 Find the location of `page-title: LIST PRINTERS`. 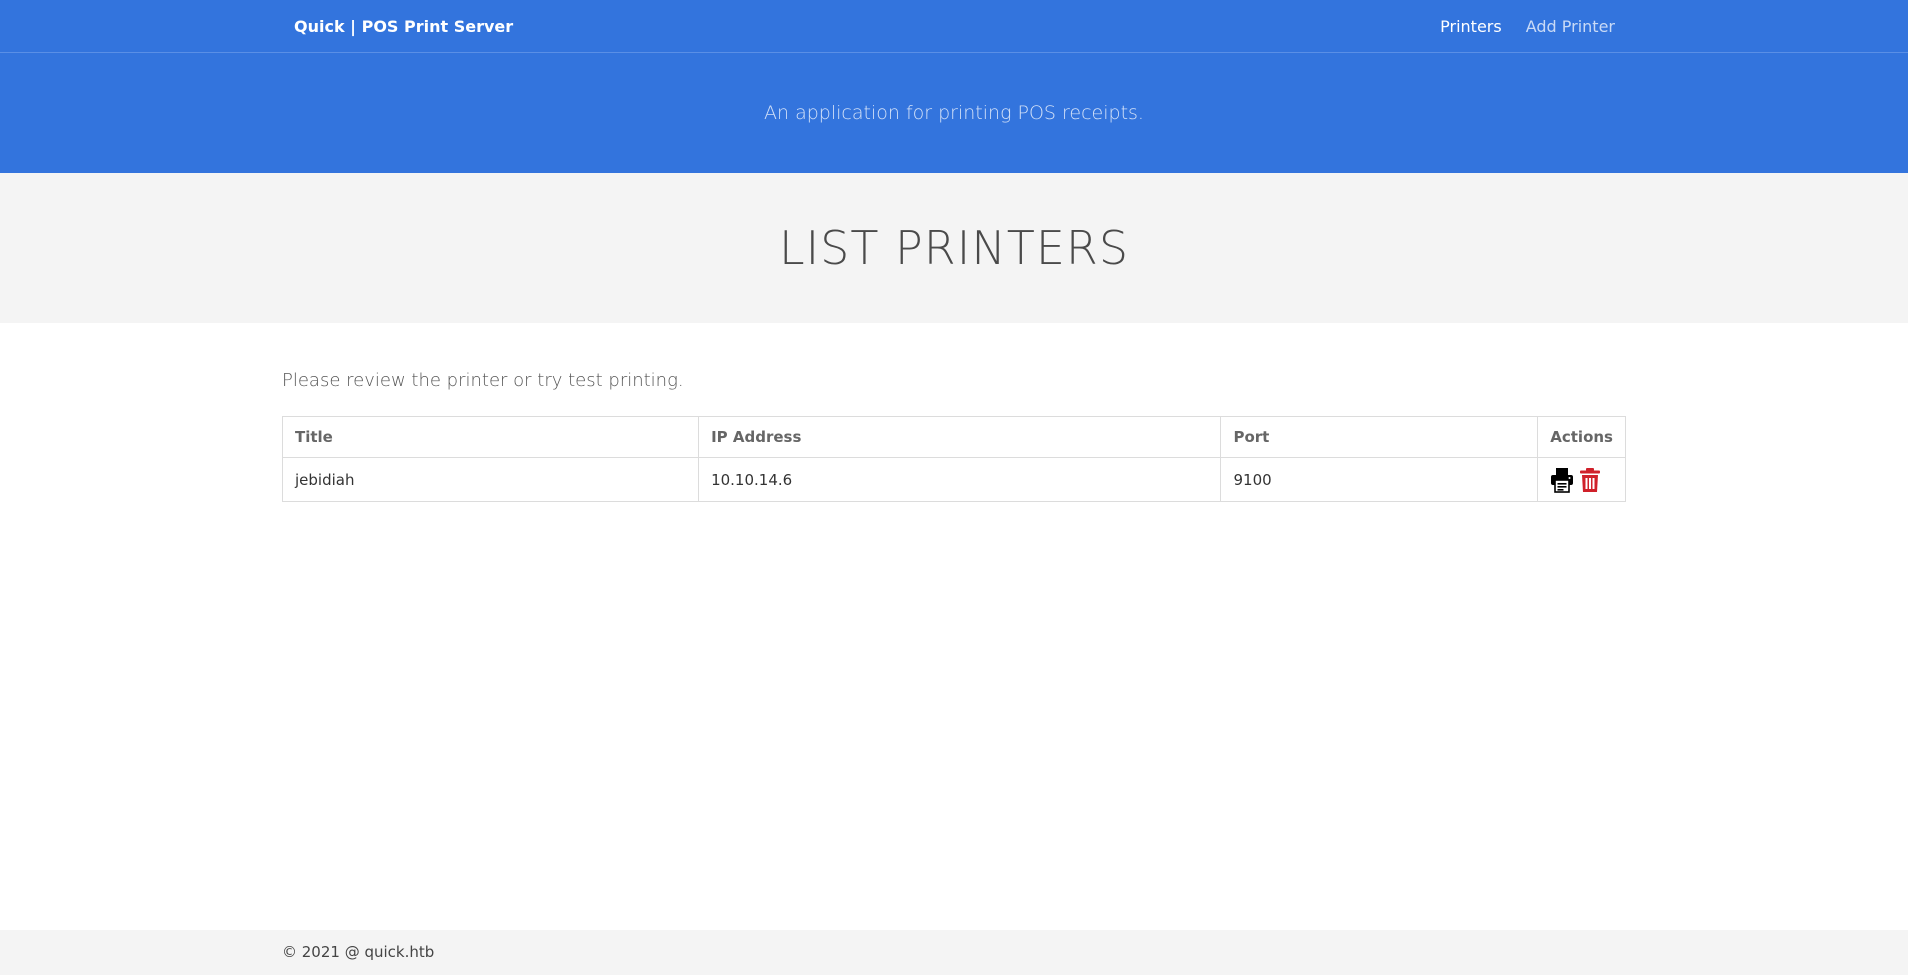

page-title: LIST PRINTERS is located at coordinates (954, 248).